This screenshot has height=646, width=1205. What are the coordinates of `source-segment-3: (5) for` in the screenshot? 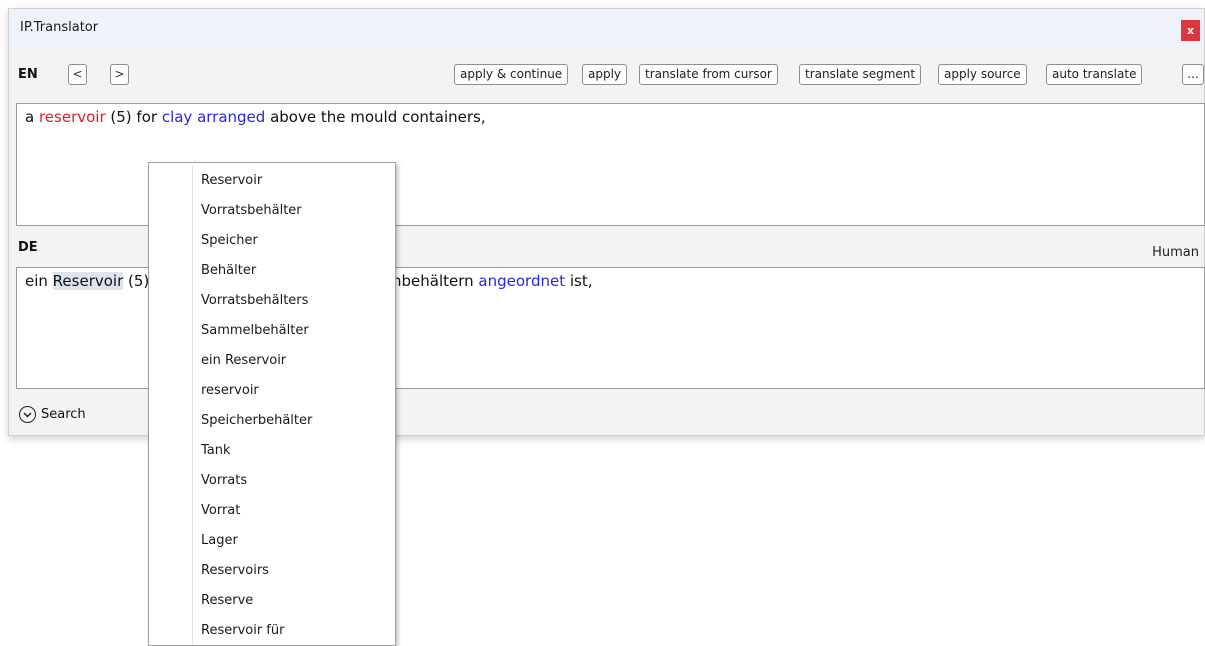 It's located at (133, 117).